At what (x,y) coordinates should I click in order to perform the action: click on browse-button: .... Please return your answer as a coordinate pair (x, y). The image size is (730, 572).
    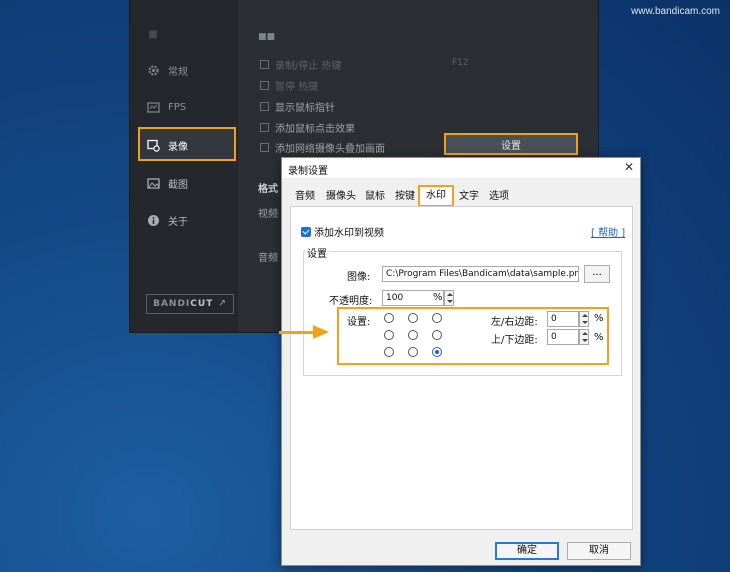
    Looking at the image, I should click on (597, 274).